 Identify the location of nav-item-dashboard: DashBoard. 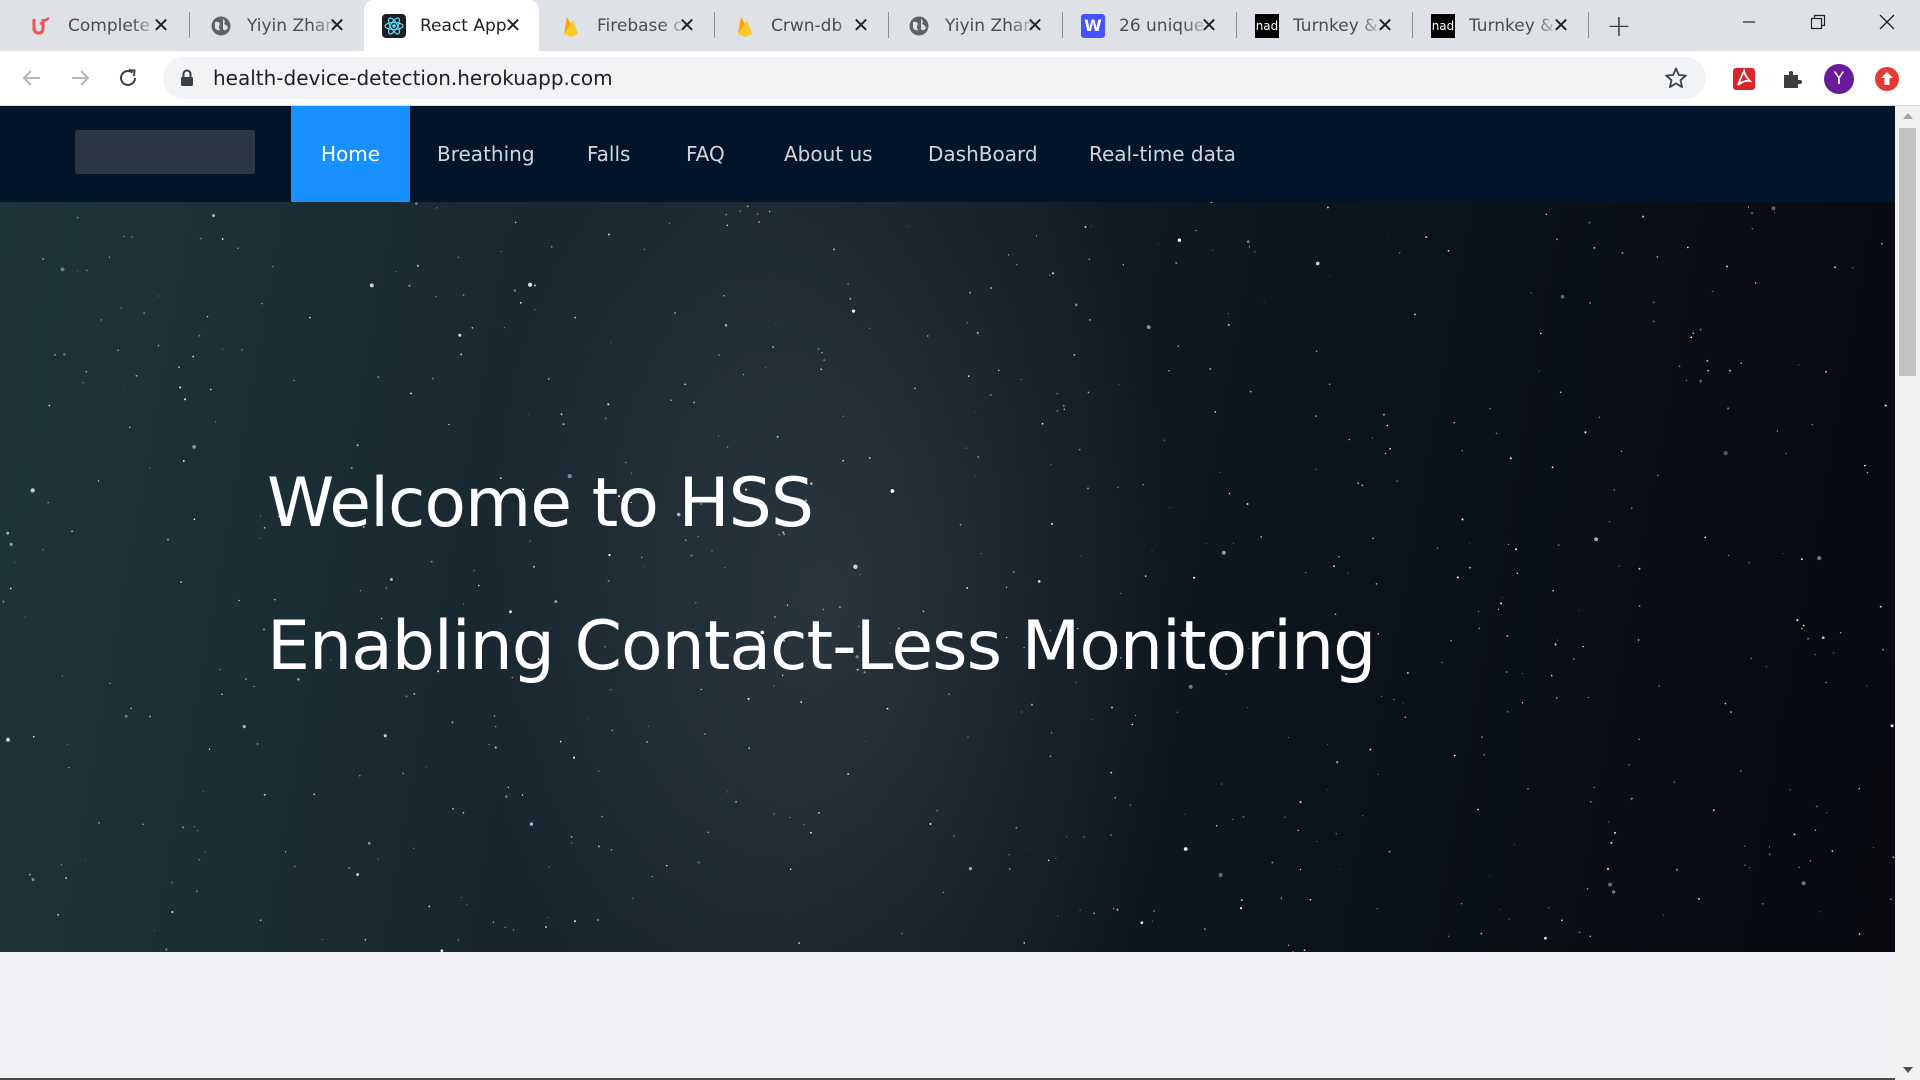
(983, 154).